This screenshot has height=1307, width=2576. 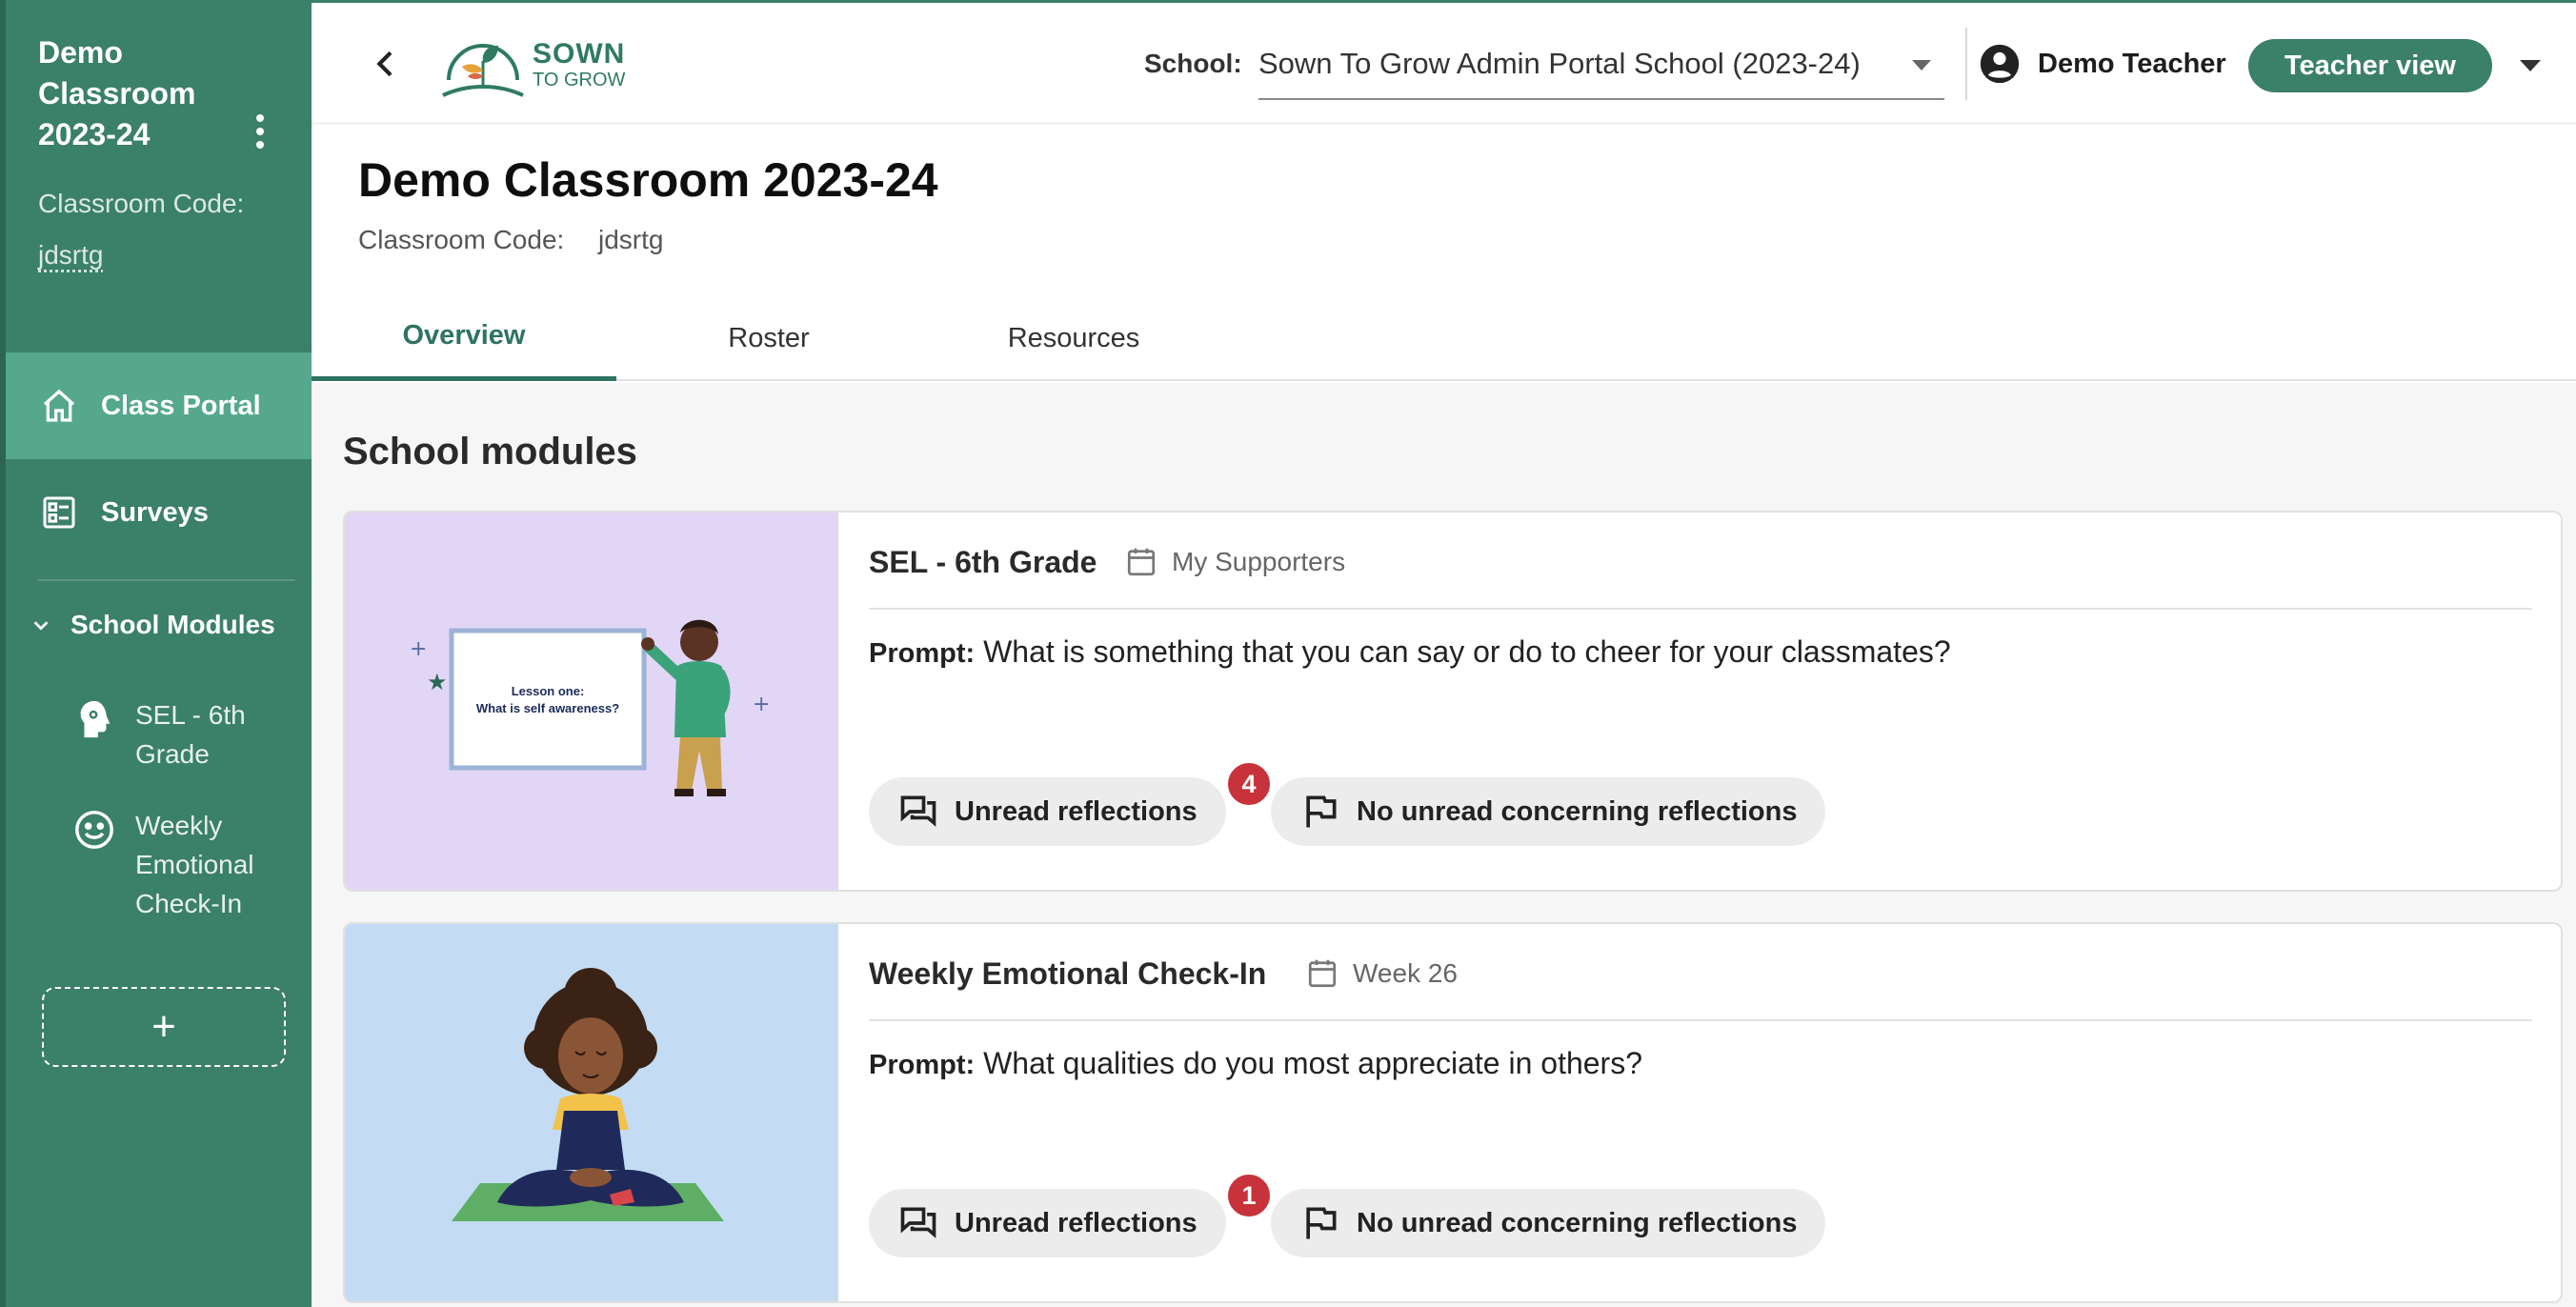 What do you see at coordinates (181, 405) in the screenshot?
I see `sidebar-item-label: Class Portal` at bounding box center [181, 405].